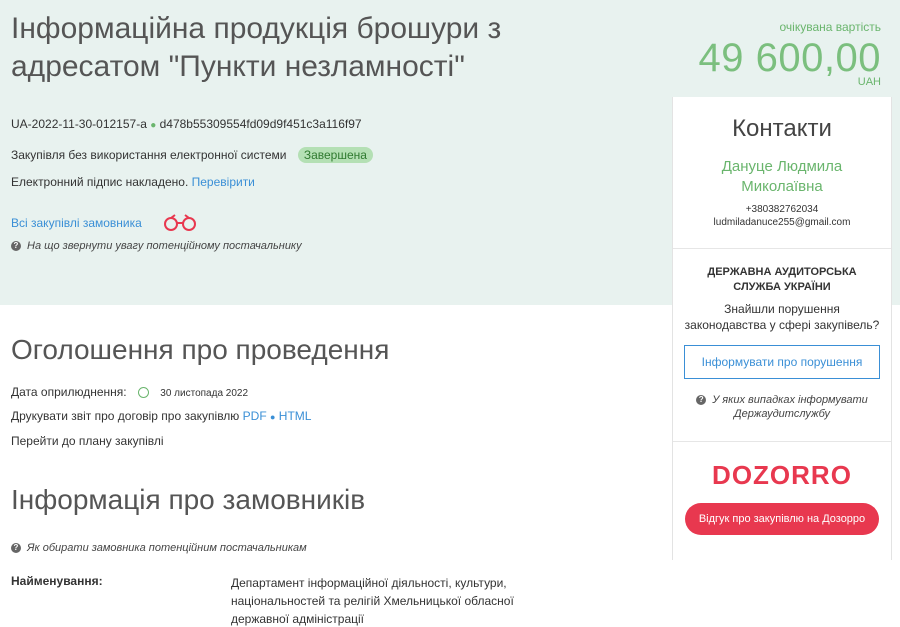 This screenshot has height=627, width=900. Describe the element at coordinates (125, 416) in the screenshot. I see `print-label: Друкувати звіт про договір про закупівлю` at that location.